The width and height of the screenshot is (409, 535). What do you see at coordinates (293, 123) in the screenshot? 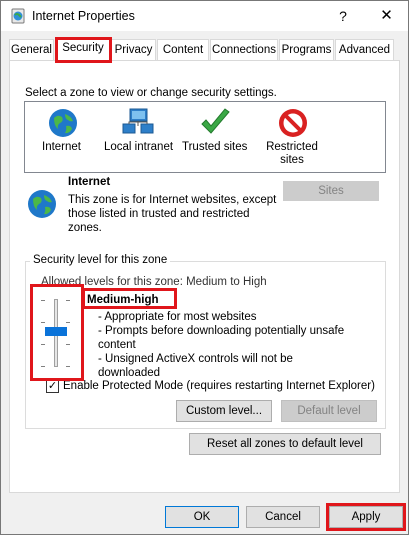
I see `restricted-icon` at bounding box center [293, 123].